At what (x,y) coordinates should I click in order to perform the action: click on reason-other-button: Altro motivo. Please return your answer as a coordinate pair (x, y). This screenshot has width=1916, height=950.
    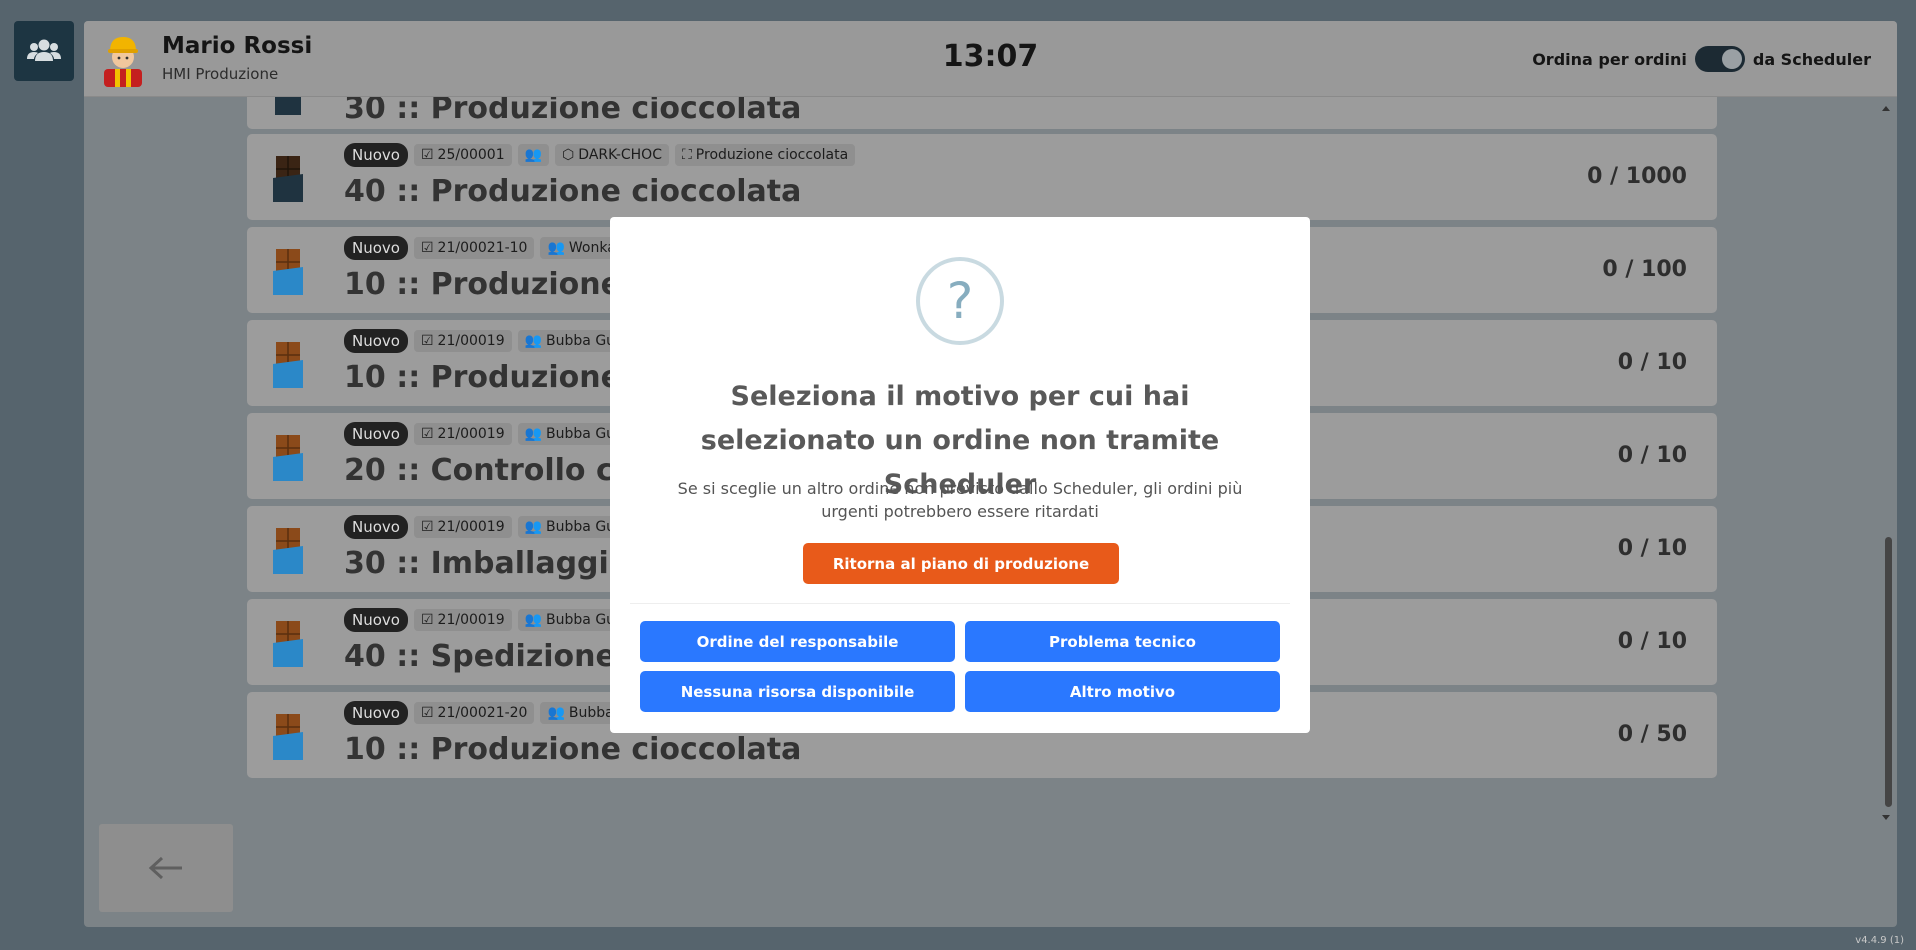
    Looking at the image, I should click on (1122, 691).